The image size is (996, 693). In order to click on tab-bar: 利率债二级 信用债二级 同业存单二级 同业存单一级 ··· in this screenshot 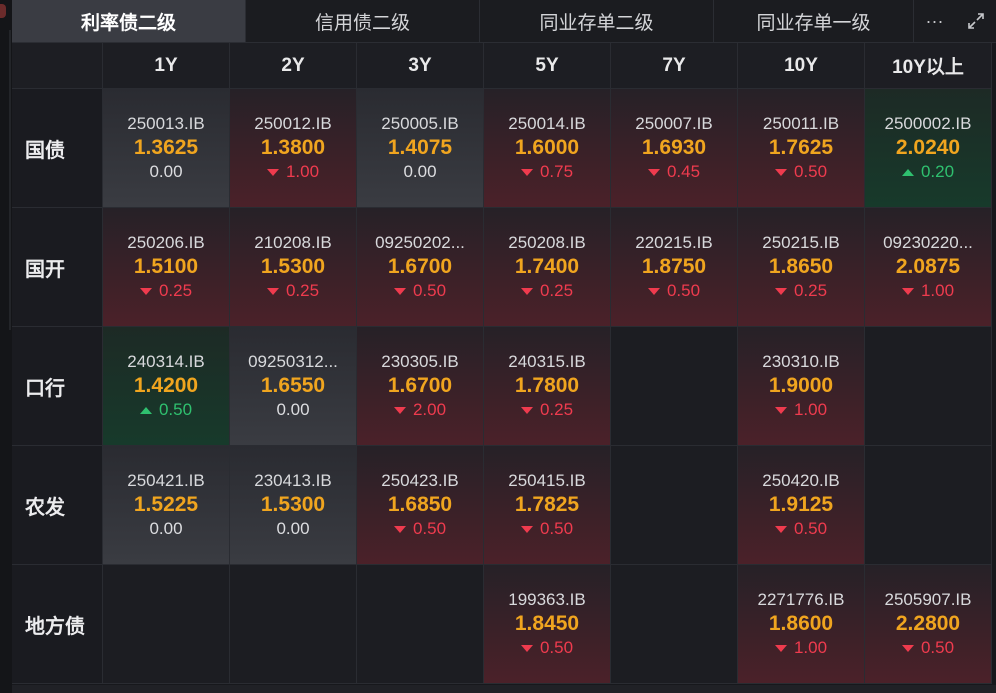, I will do `click(504, 21)`.